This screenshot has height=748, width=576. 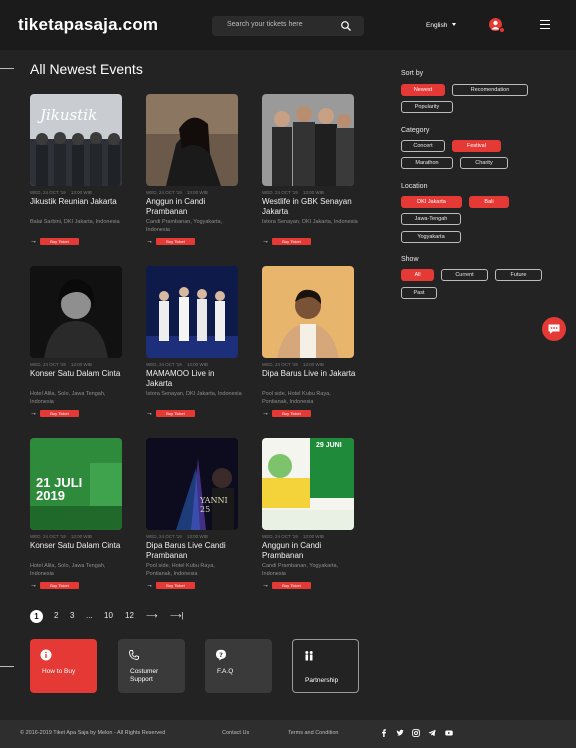 I want to click on search-input: Search your tickets here, so click(x=288, y=26).